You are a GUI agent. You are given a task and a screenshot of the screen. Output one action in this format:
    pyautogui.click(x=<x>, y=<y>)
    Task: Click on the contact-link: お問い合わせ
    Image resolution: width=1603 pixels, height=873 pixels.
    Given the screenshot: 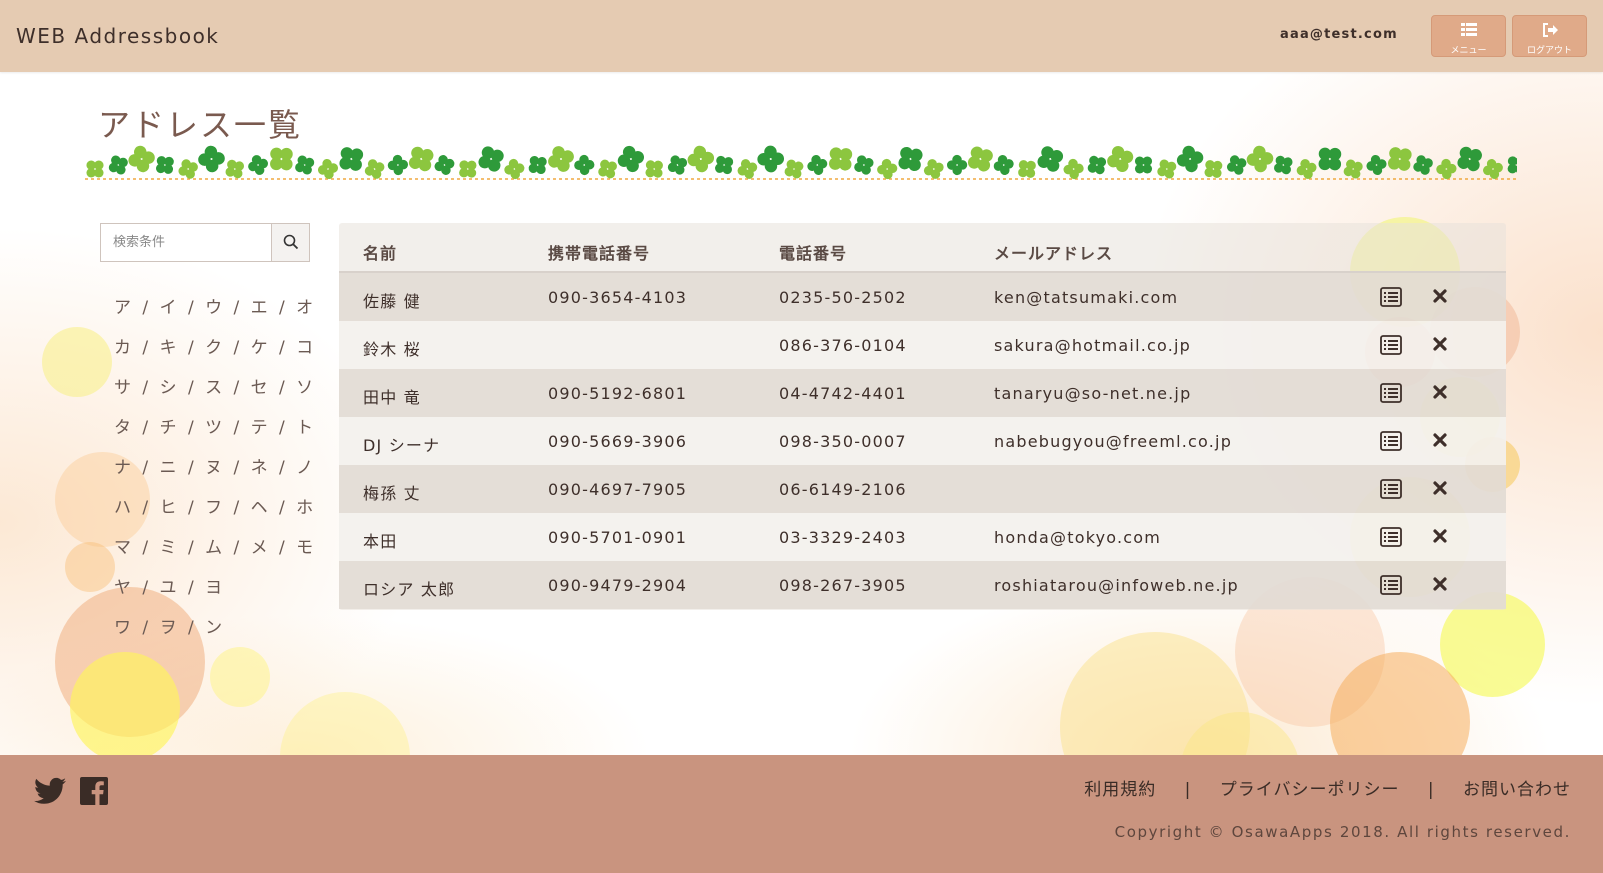 What is the action you would take?
    pyautogui.click(x=1517, y=790)
    